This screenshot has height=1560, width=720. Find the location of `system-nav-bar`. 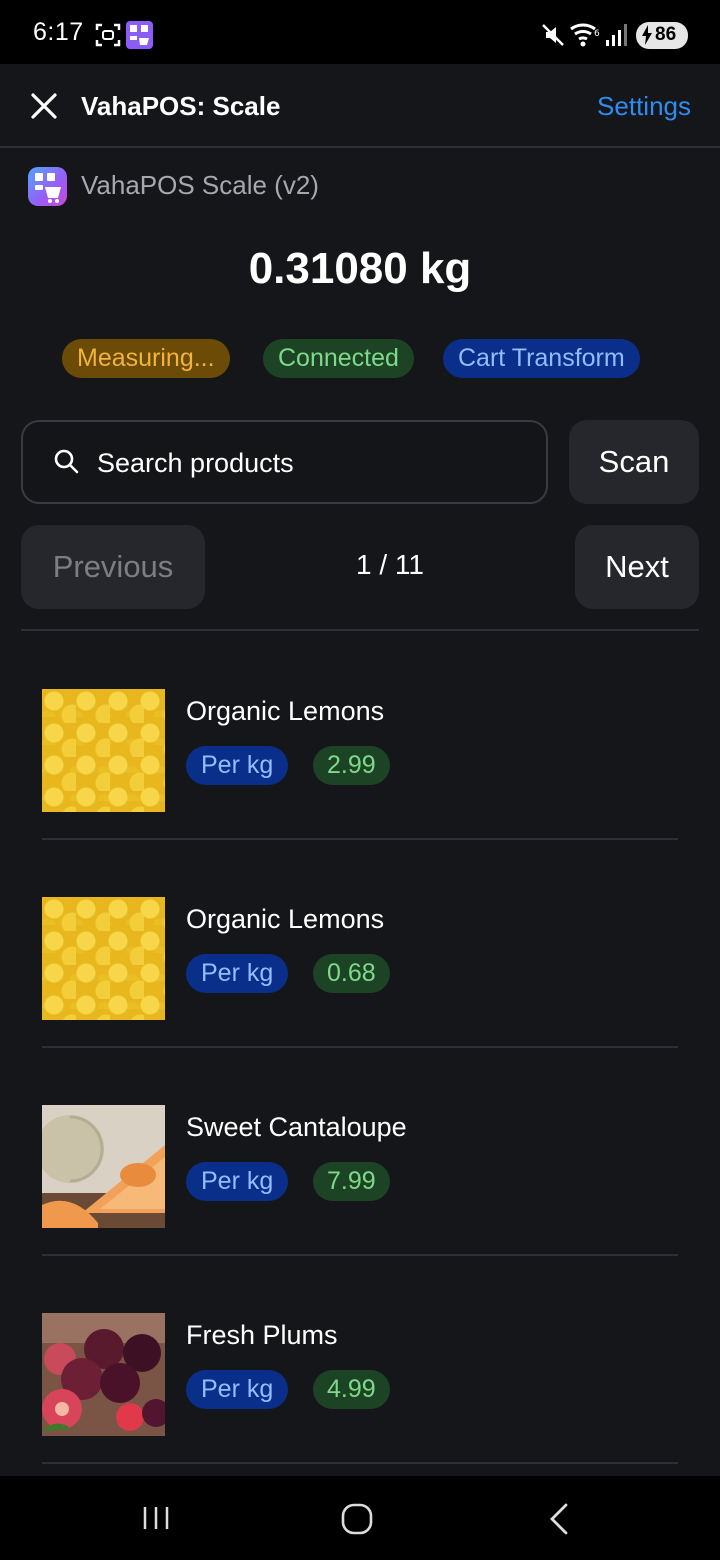

system-nav-bar is located at coordinates (360, 1518).